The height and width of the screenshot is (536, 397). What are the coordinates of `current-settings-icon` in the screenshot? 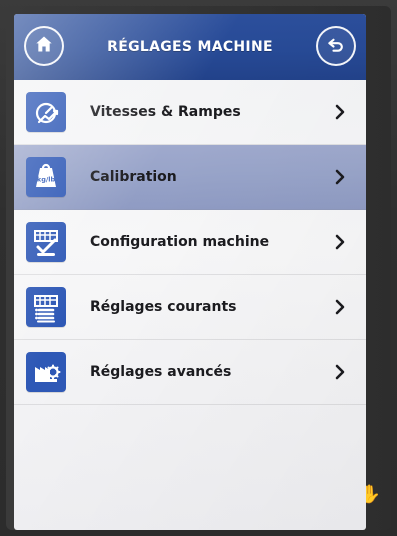 It's located at (46, 307).